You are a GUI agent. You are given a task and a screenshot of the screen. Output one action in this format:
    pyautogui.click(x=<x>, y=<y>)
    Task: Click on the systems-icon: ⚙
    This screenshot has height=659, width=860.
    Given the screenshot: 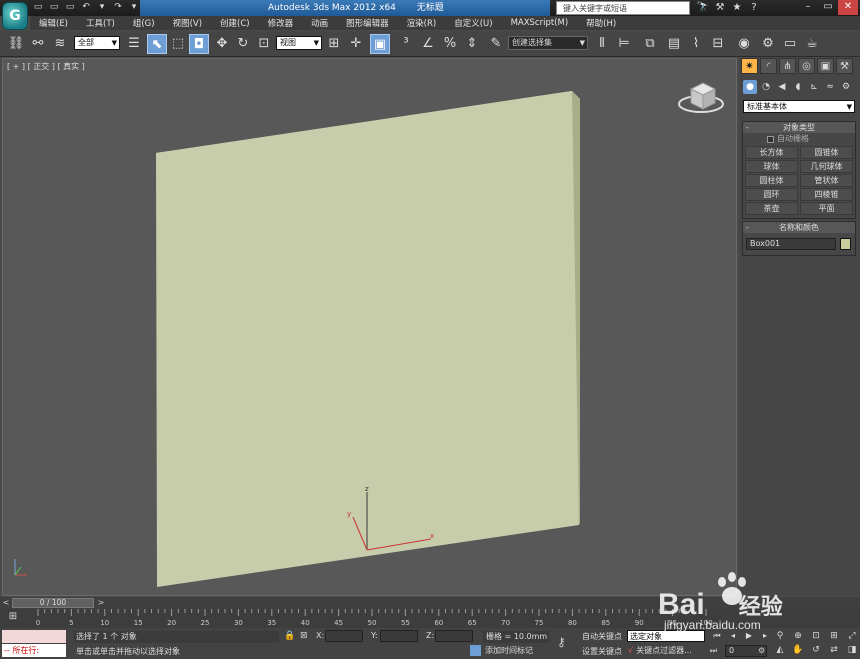 What is the action you would take?
    pyautogui.click(x=846, y=87)
    